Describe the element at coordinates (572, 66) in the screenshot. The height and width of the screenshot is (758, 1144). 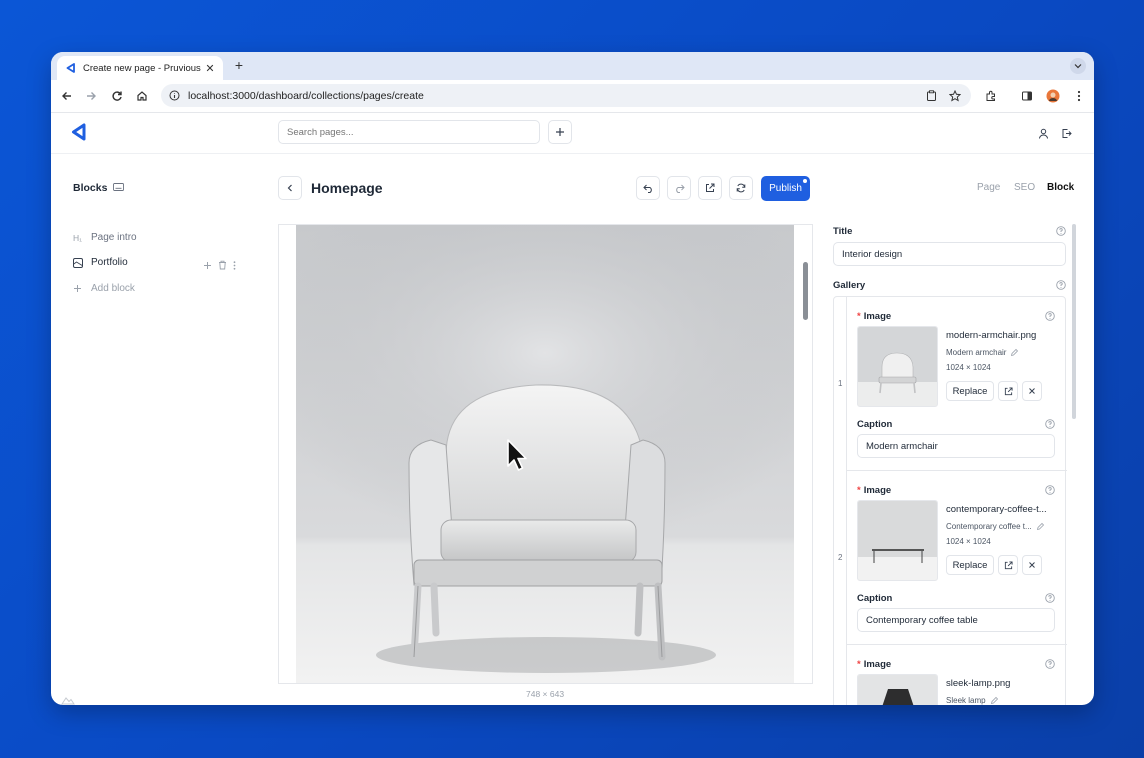
I see `tab-strip: Create new page - Pruvious ✕ +` at that location.